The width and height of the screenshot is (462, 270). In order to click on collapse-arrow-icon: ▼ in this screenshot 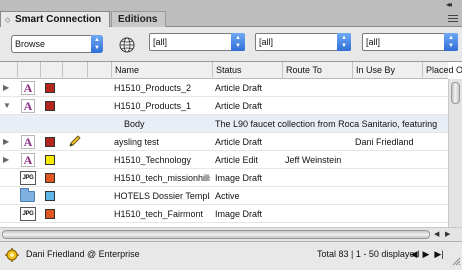, I will do `click(7, 106)`.